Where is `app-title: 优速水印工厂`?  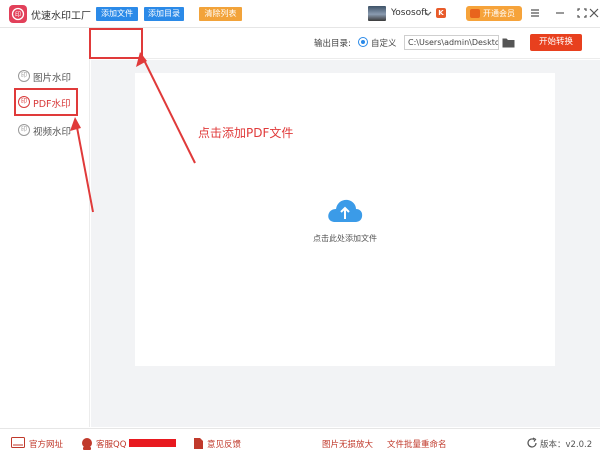 app-title: 优速水印工厂 is located at coordinates (61, 16).